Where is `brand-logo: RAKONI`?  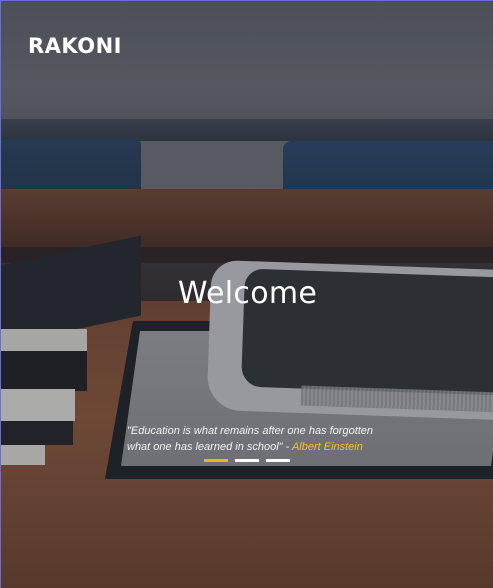 brand-logo: RAKONI is located at coordinates (75, 46).